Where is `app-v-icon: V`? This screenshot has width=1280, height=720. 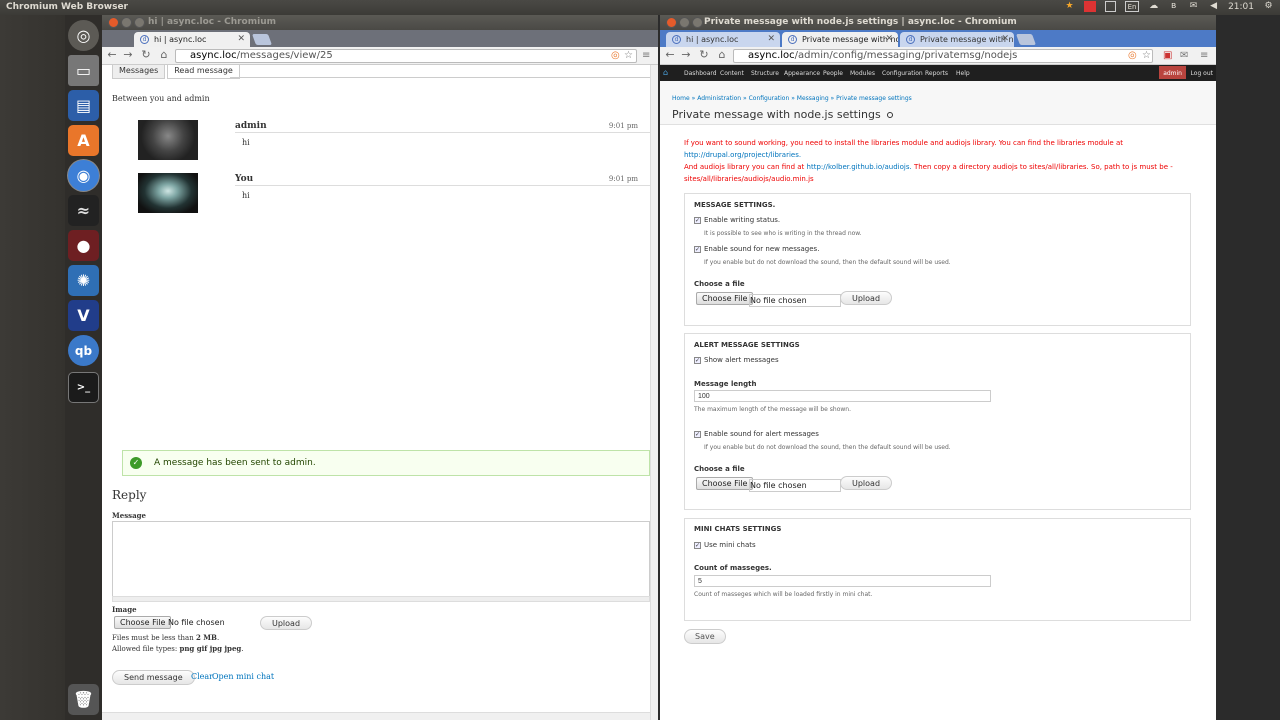
app-v-icon: V is located at coordinates (83, 315).